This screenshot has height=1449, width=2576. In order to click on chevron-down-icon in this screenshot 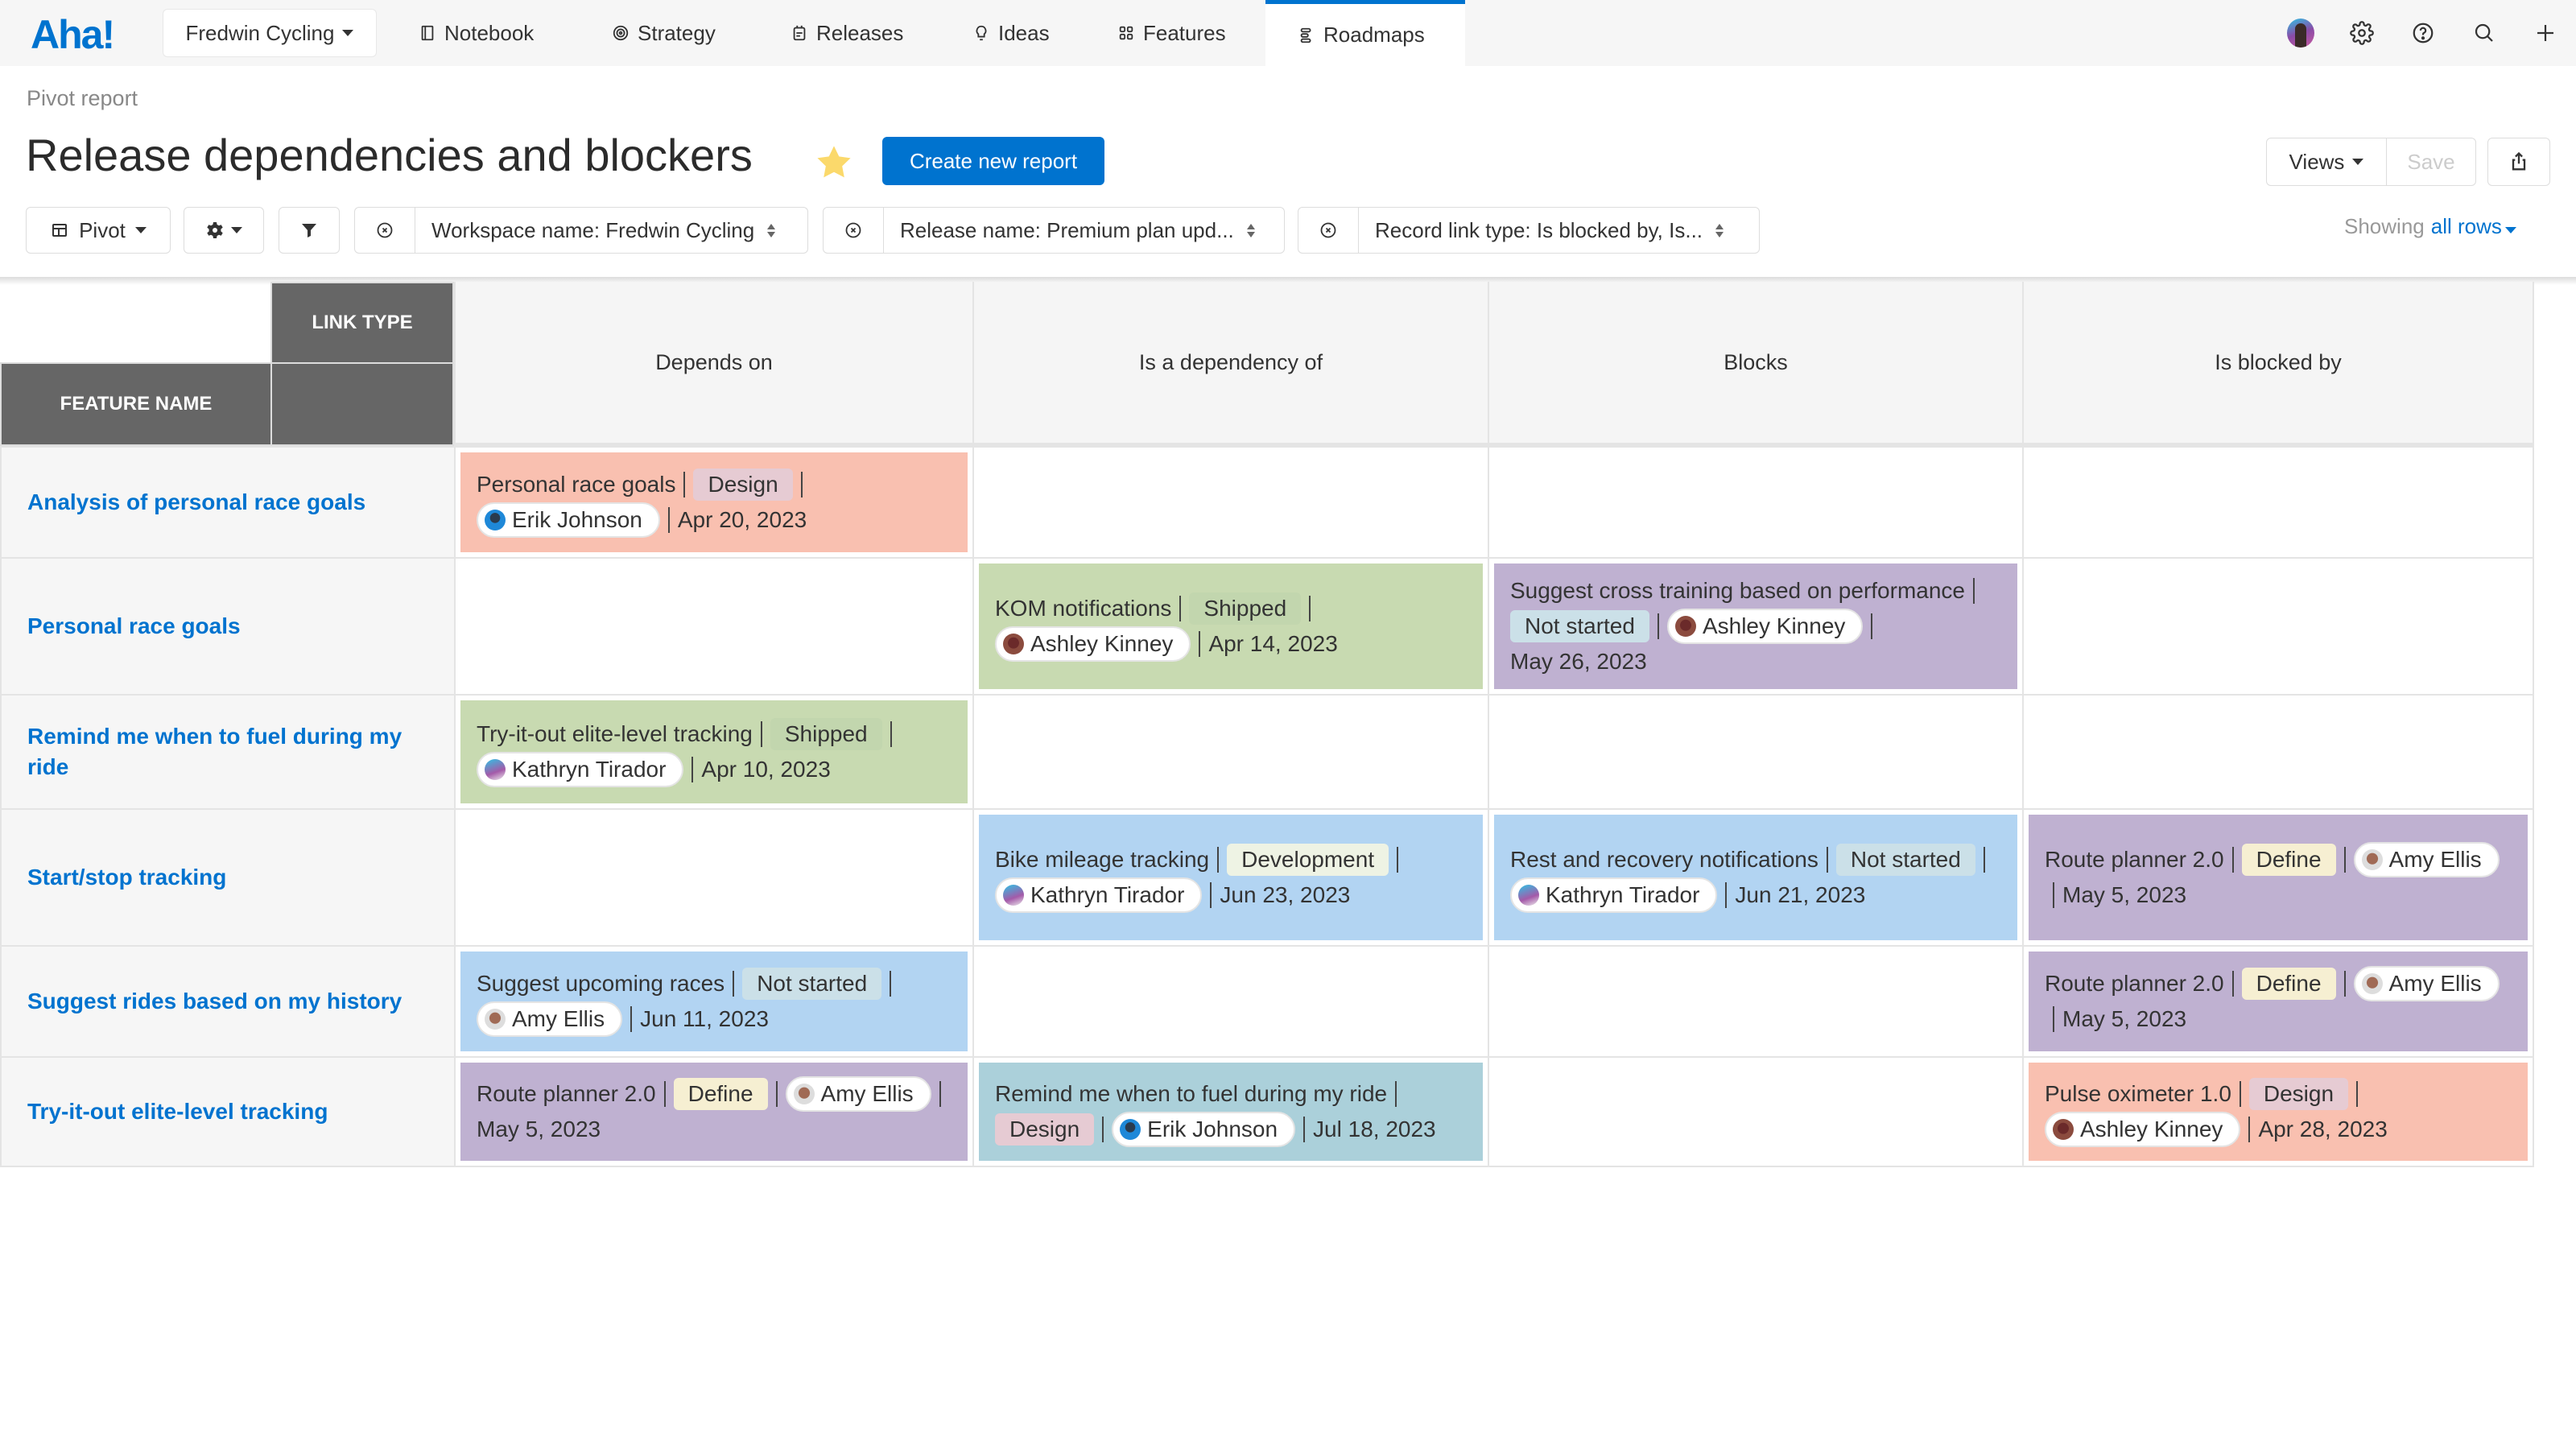, I will do `click(236, 230)`.